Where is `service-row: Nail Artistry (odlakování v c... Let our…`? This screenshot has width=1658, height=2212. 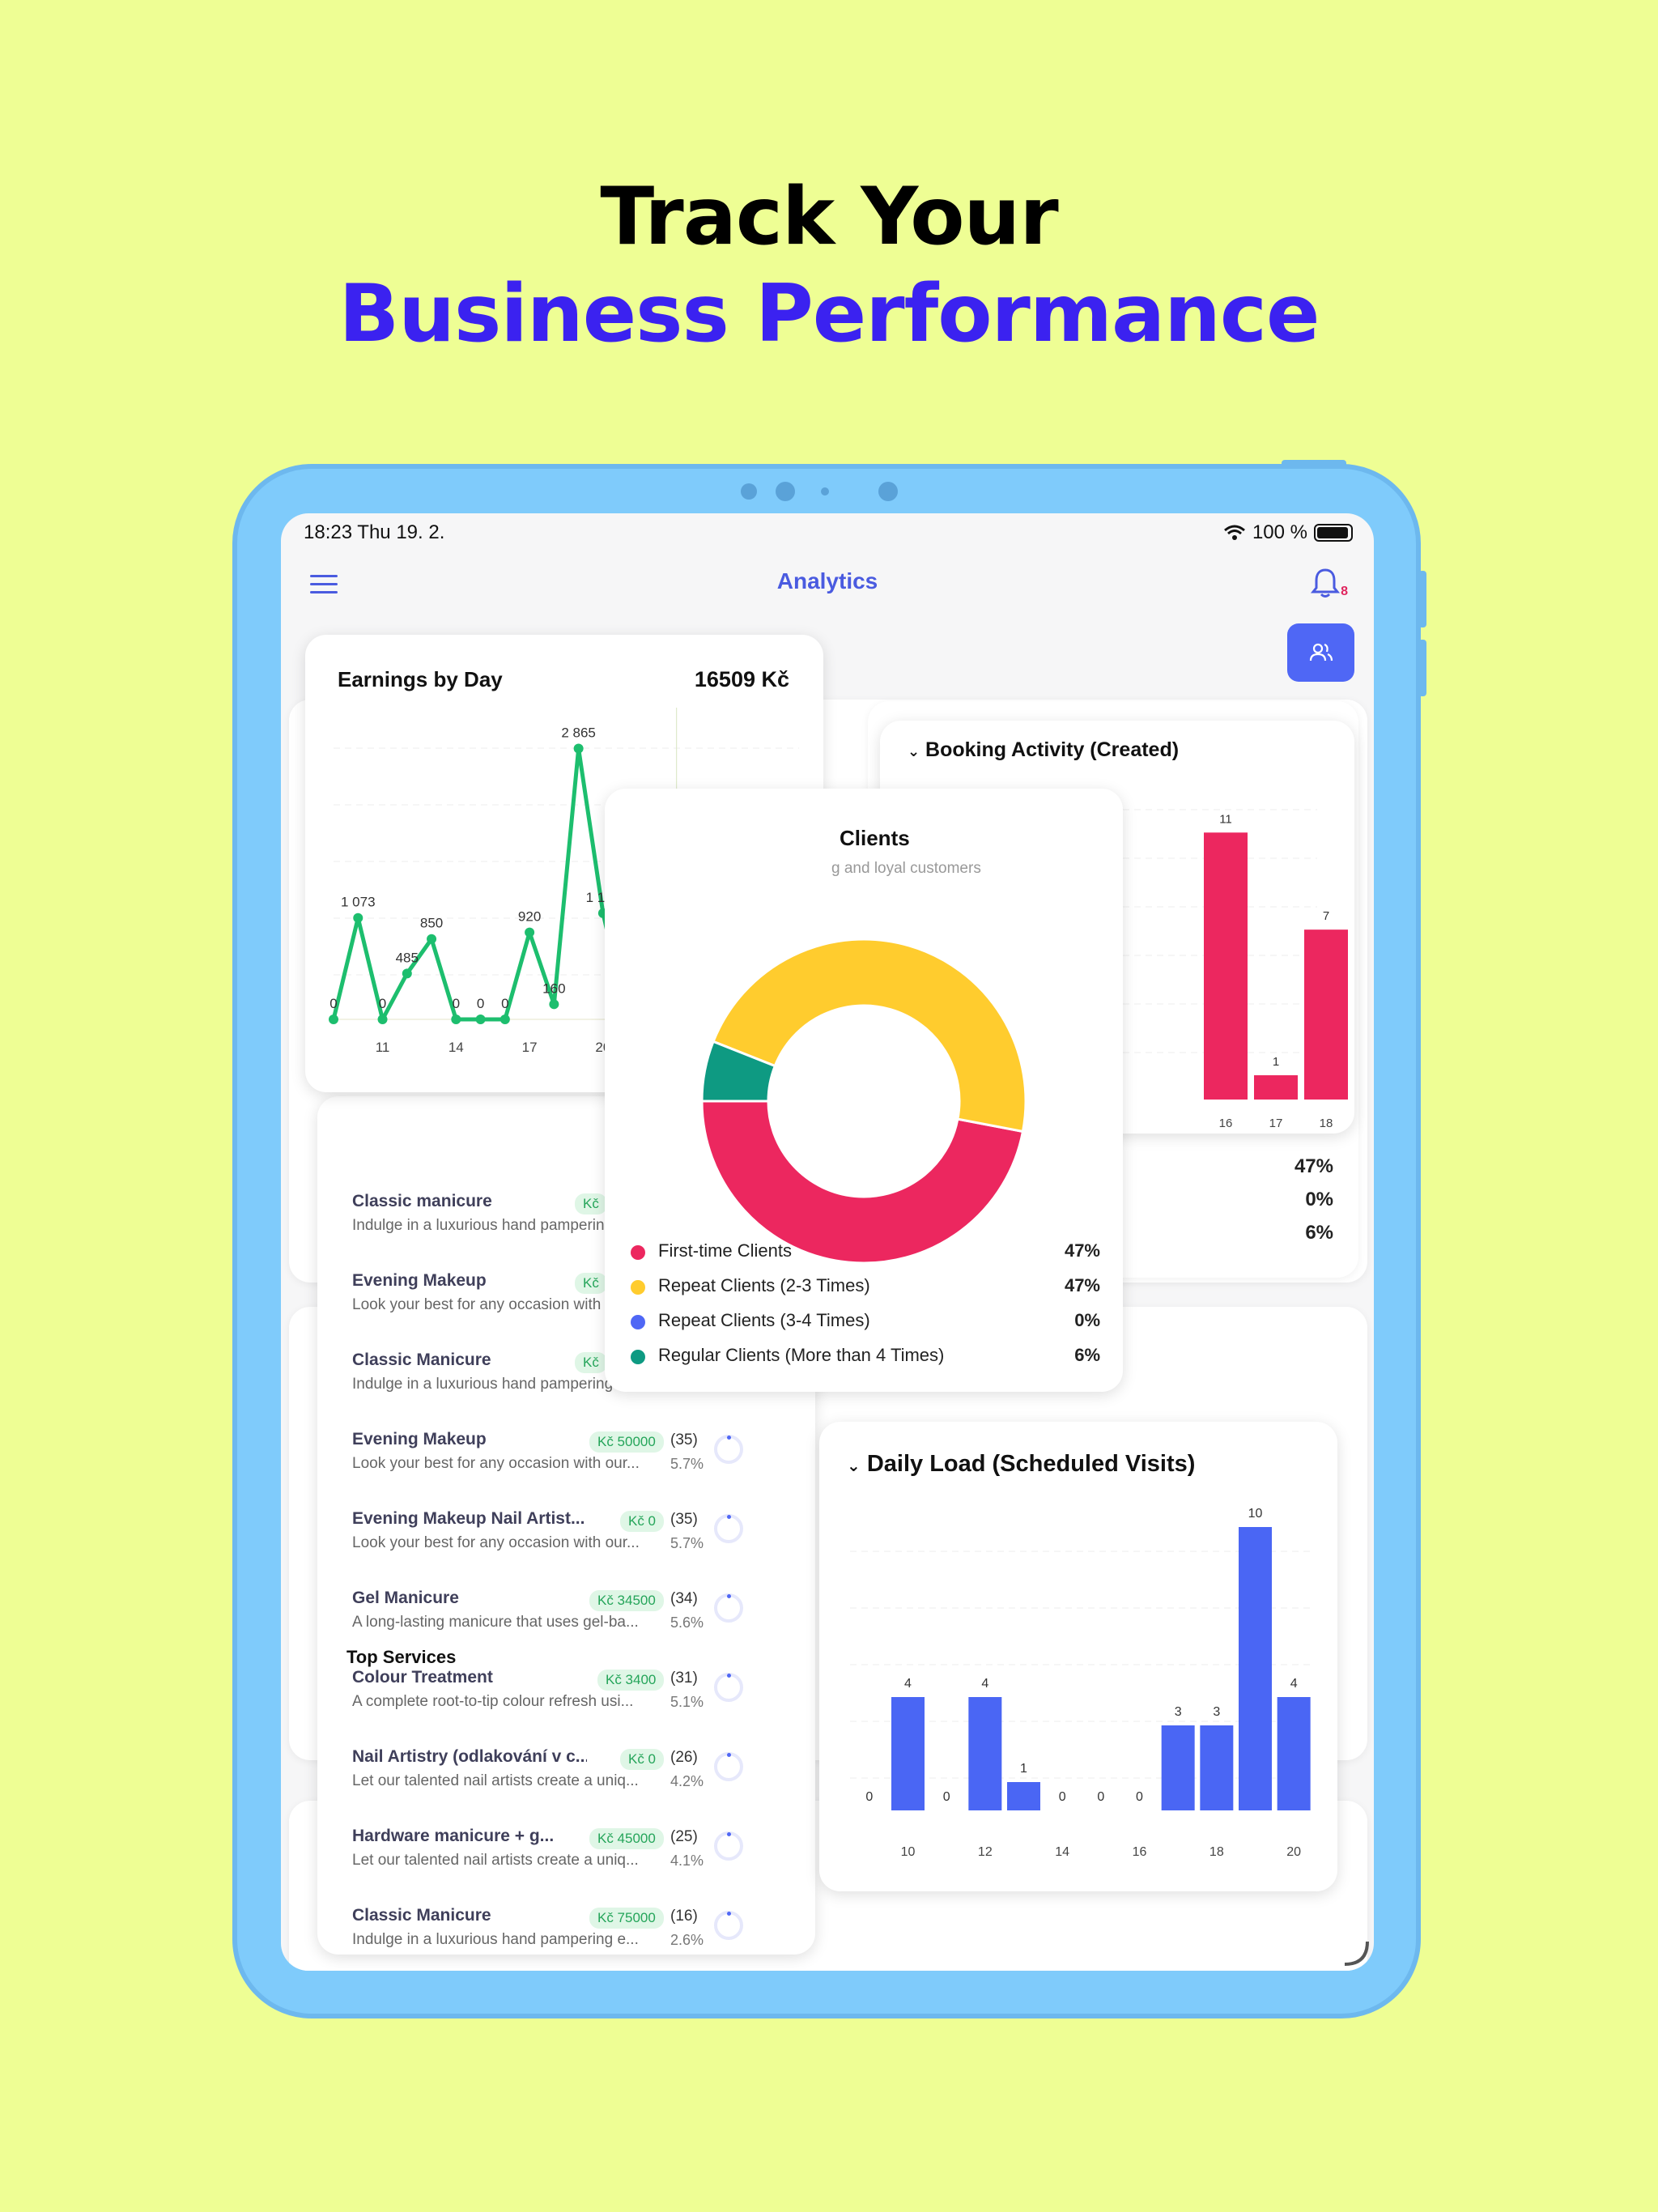 service-row: Nail Artistry (odlakování v c... Let our… is located at coordinates (547, 1787).